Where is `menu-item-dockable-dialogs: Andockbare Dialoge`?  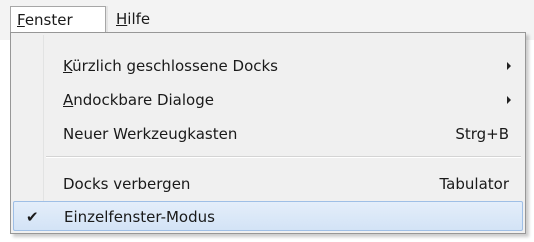
menu-item-dockable-dialogs: Andockbare Dialoge is located at coordinates (268, 100).